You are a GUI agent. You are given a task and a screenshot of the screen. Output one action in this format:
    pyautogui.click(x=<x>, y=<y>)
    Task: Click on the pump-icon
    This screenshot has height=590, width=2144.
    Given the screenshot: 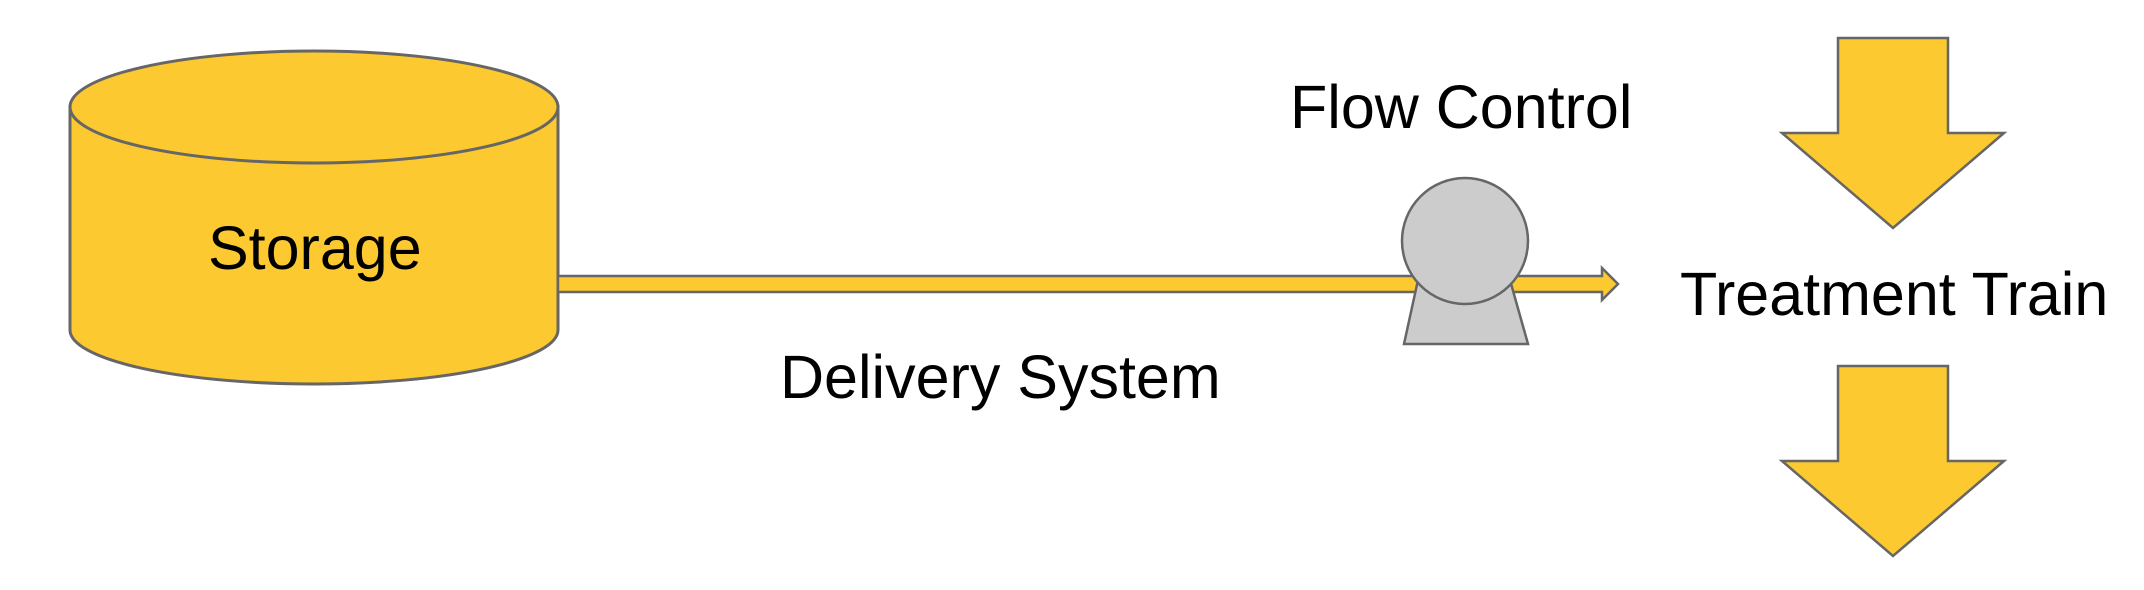 What is the action you would take?
    pyautogui.click(x=1465, y=261)
    